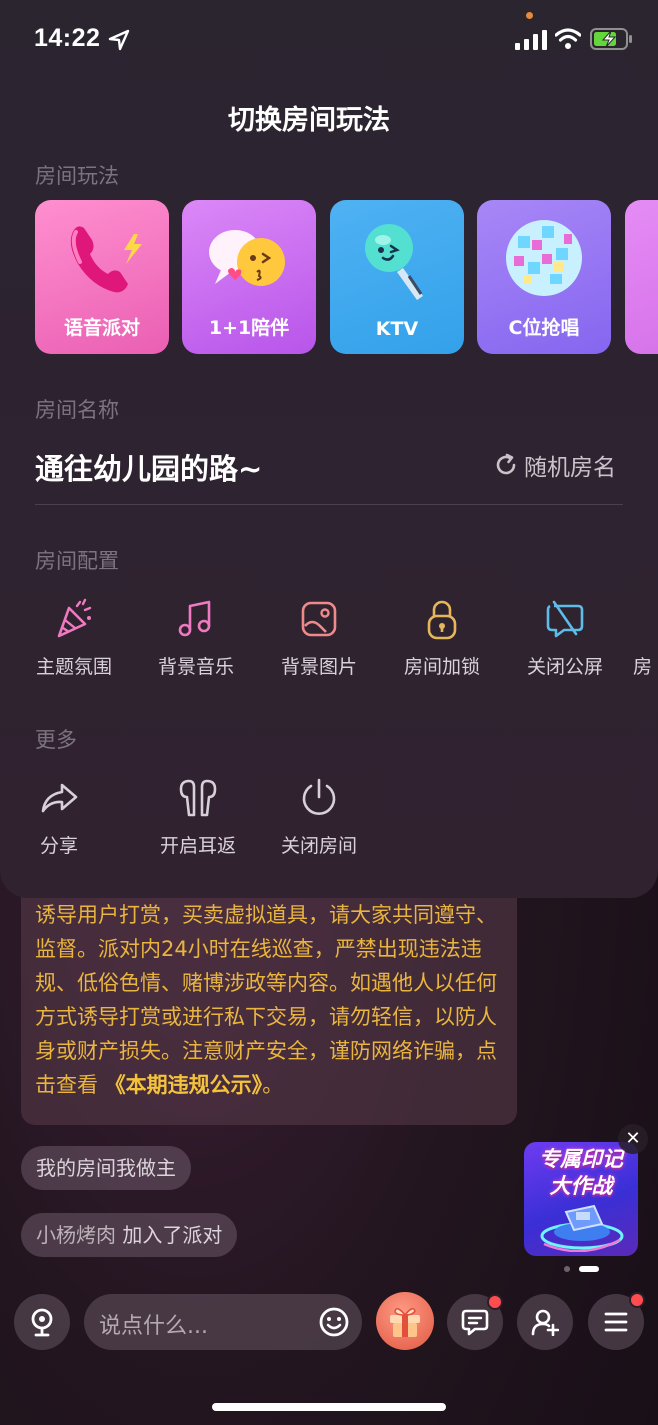  I want to click on chat-message-text: 加入了派对, so click(172, 1235).